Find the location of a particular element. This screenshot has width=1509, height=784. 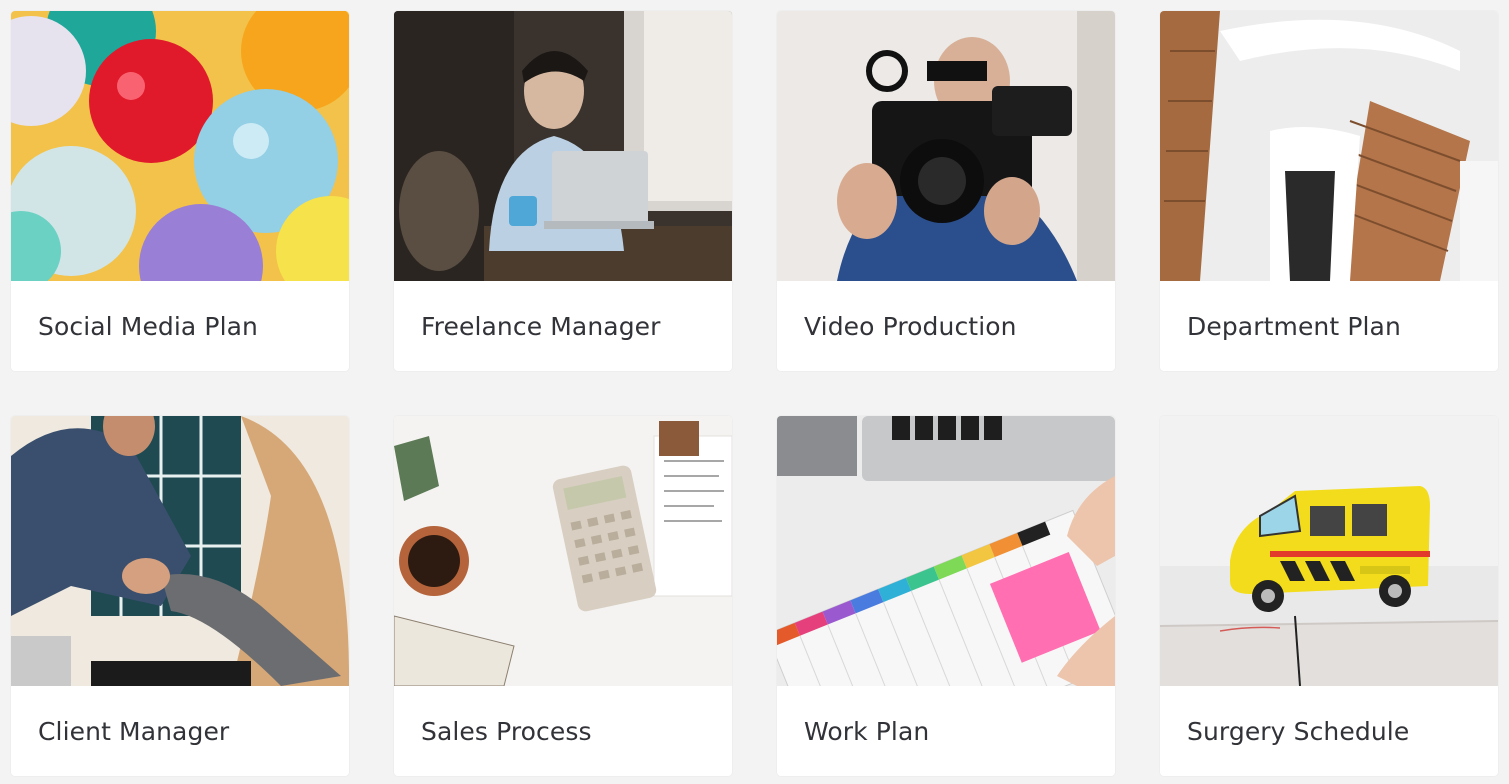

calculator-desk-photo is located at coordinates (563, 551).